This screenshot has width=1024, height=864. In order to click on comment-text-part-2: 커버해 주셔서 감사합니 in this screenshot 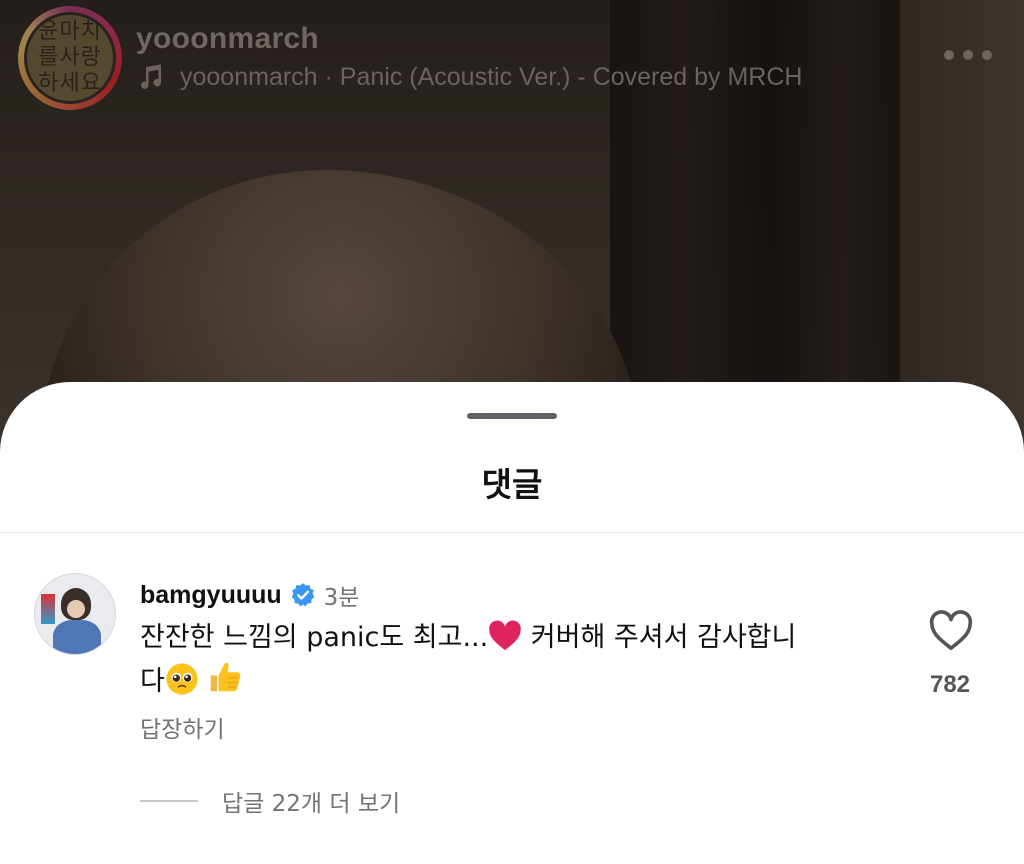, I will do `click(659, 637)`.